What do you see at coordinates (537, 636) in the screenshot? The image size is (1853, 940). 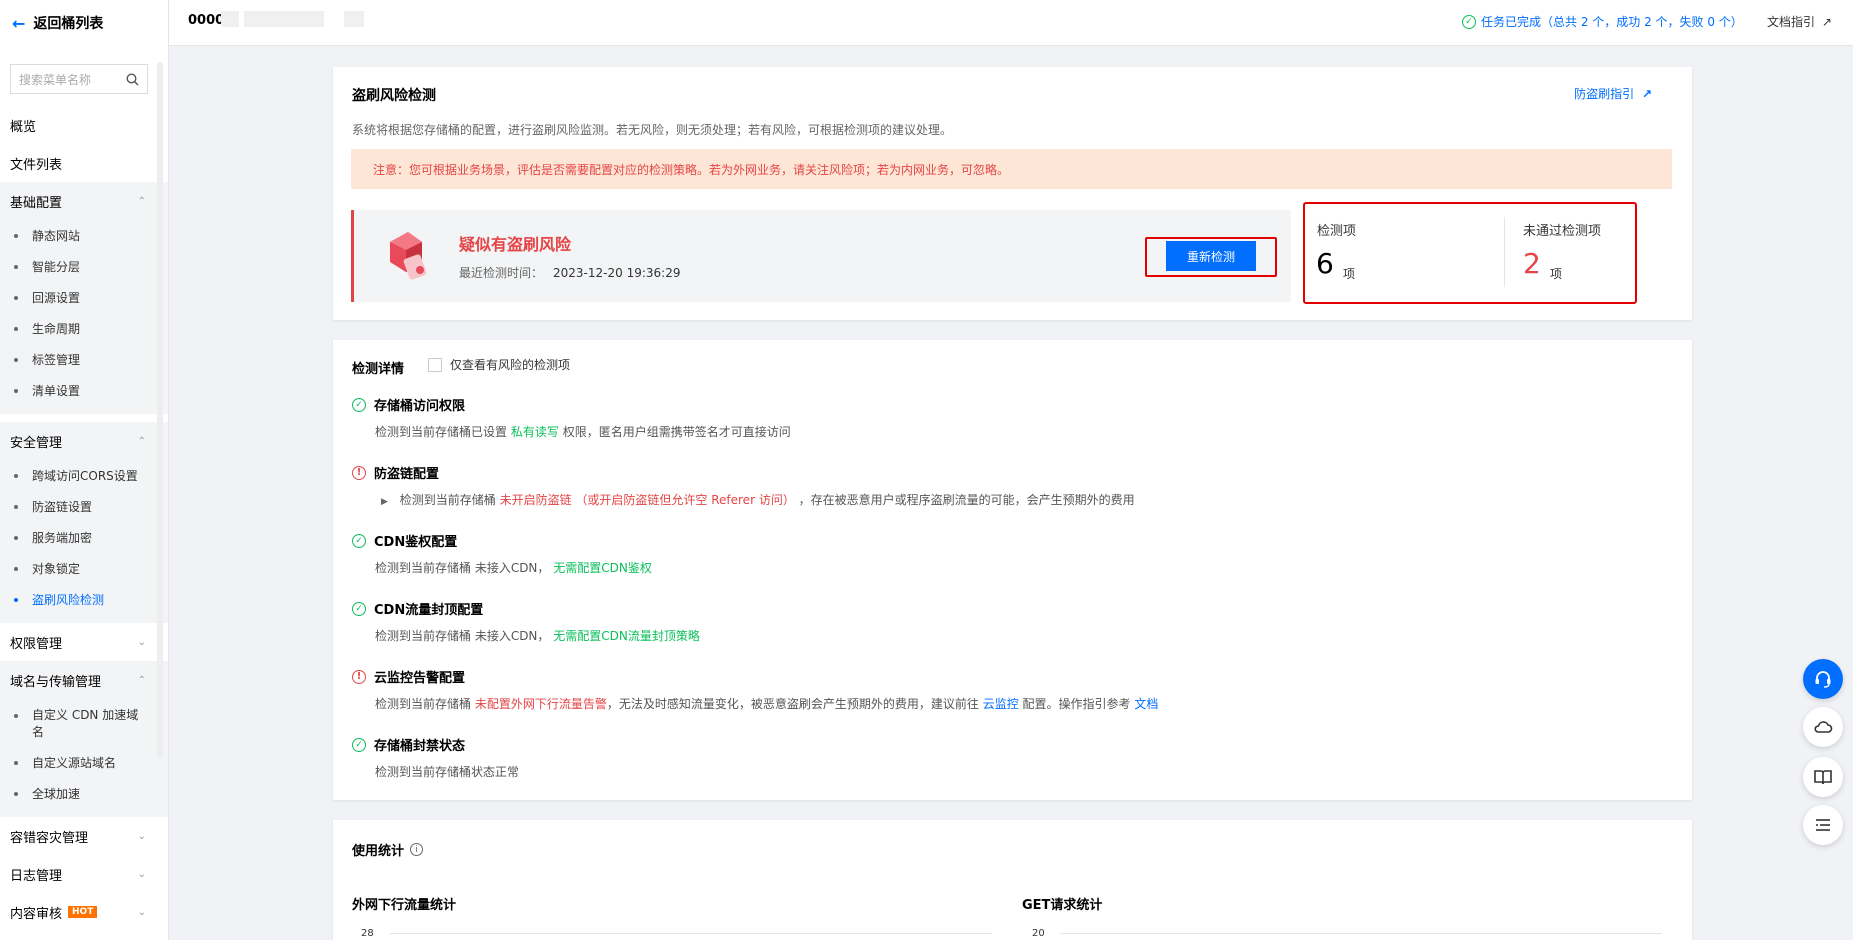 I see `check-item-desc: 检测到当前存储桶 未接入CDN， 无需配置CDN流量封顶策略` at bounding box center [537, 636].